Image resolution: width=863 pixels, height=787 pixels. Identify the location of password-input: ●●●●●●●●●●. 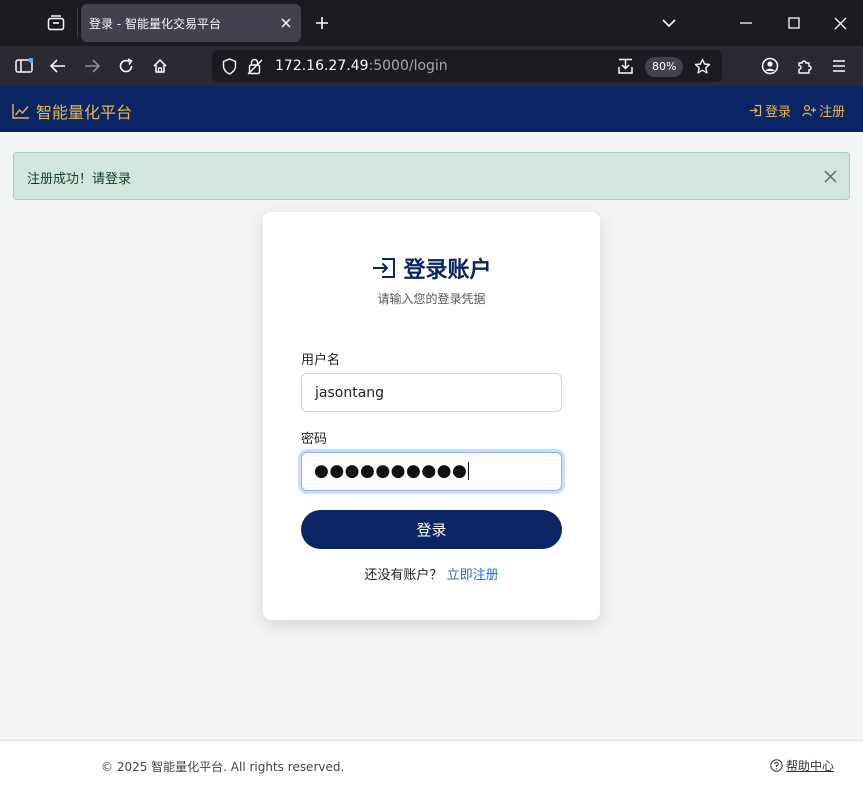
(431, 471).